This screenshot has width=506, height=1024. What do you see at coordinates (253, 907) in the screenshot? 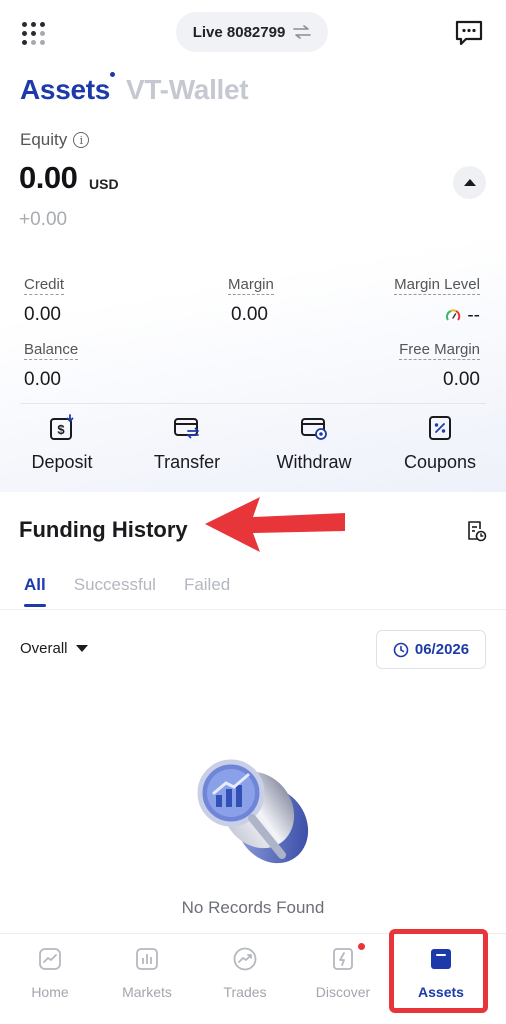
I see `empty-state-text: No Records Found` at bounding box center [253, 907].